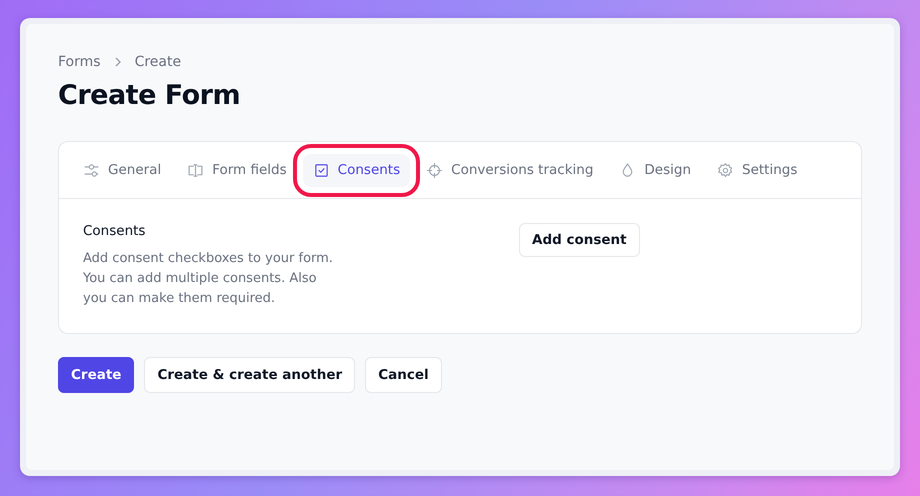 This screenshot has width=920, height=496. Describe the element at coordinates (237, 170) in the screenshot. I see `tab: Form fields` at that location.